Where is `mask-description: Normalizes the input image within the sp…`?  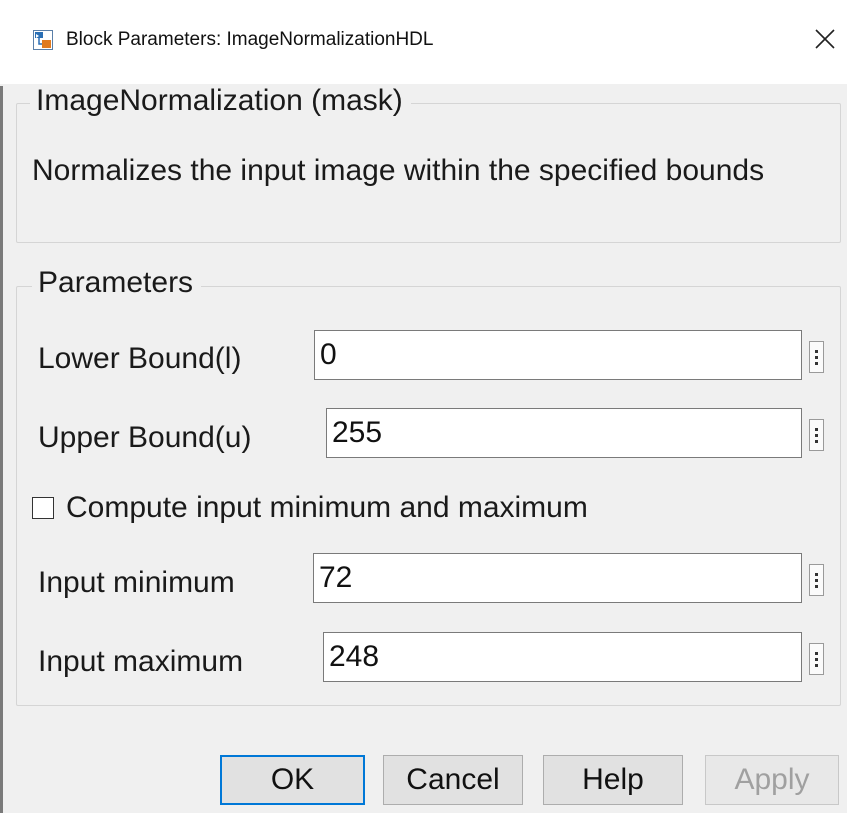
mask-description: Normalizes the input image within the sp… is located at coordinates (398, 170).